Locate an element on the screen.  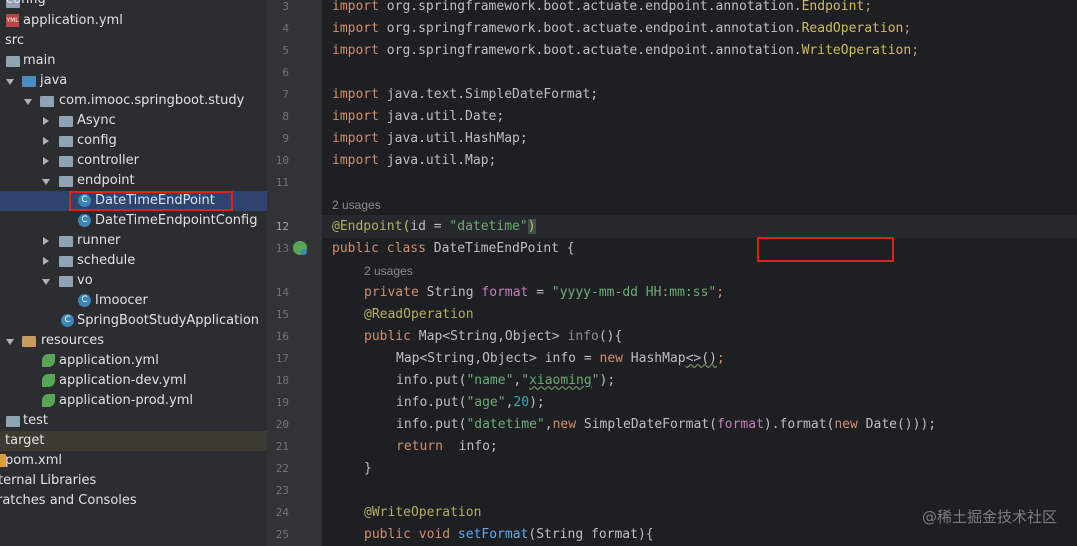
tree-item-main: main is located at coordinates (133, 61).